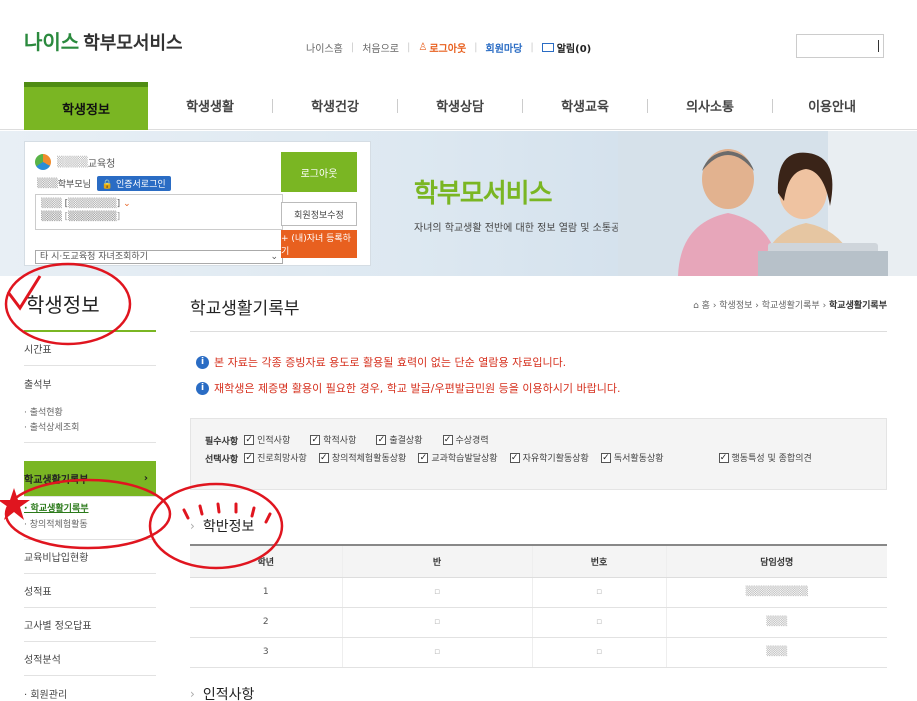 The width and height of the screenshot is (917, 701). What do you see at coordinates (399, 439) in the screenshot?
I see `checkbox-attendance: ✓ 출결상황` at bounding box center [399, 439].